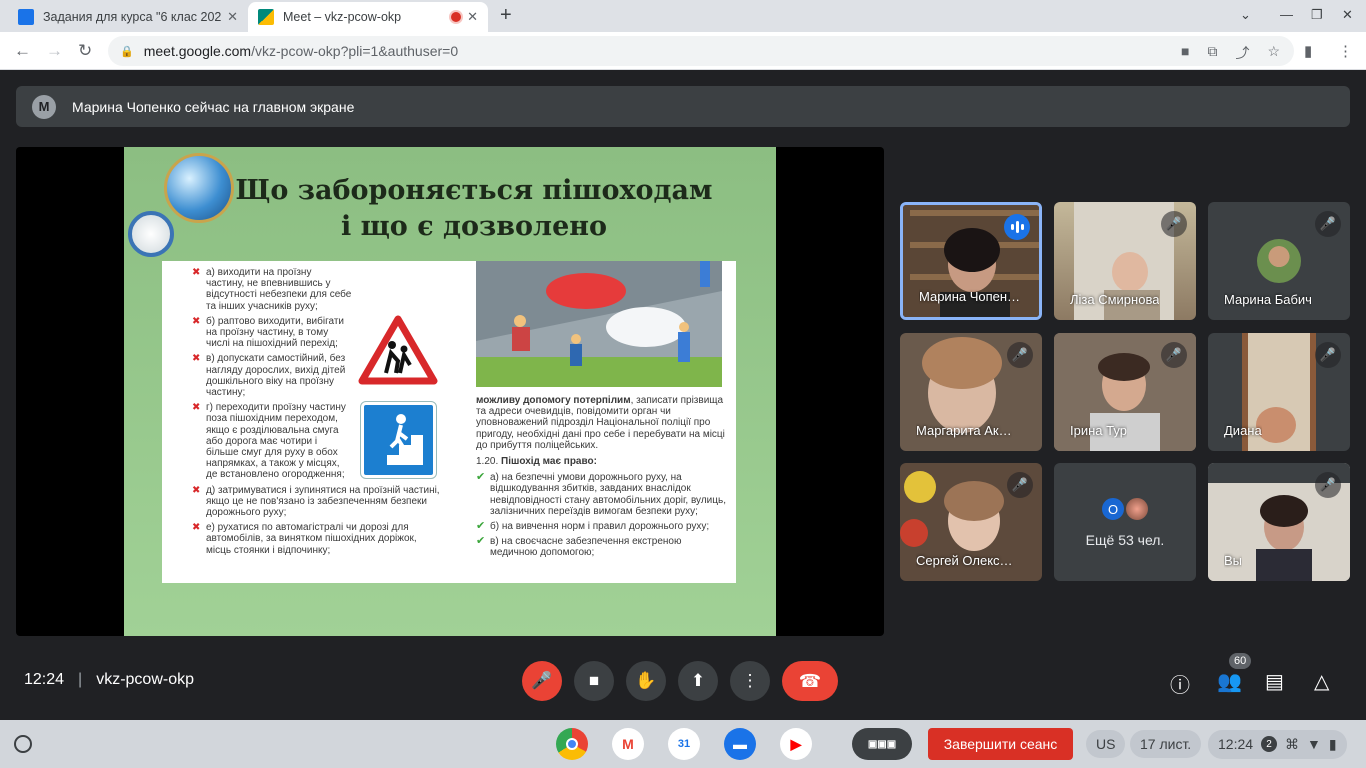 This screenshot has width=1366, height=768. I want to click on tab-meet: Meet – vkz-pcow-okp ✕, so click(368, 17).